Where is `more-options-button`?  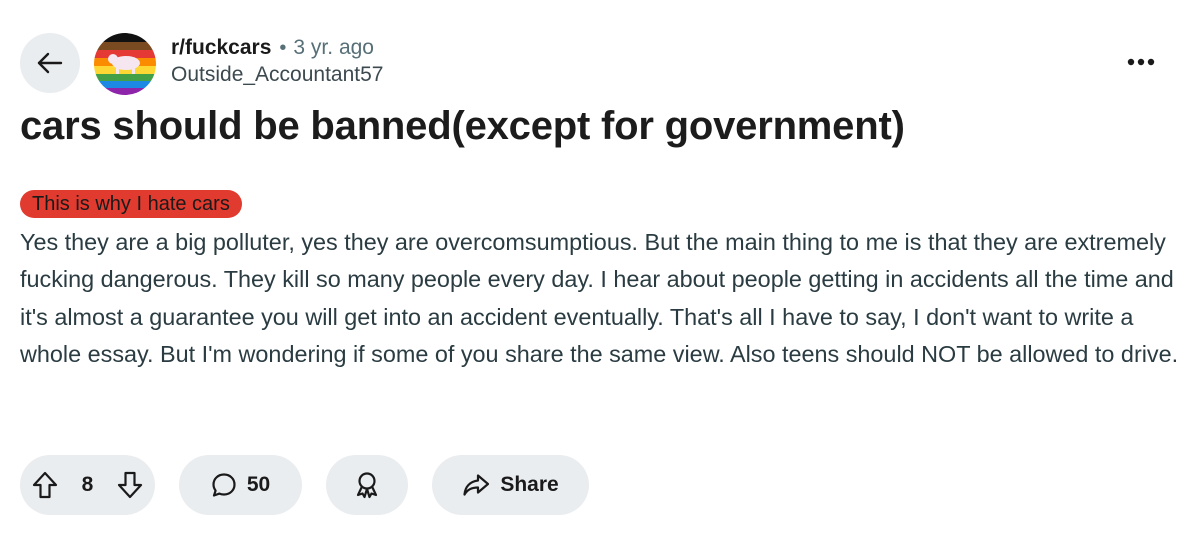 more-options-button is located at coordinates (1141, 62).